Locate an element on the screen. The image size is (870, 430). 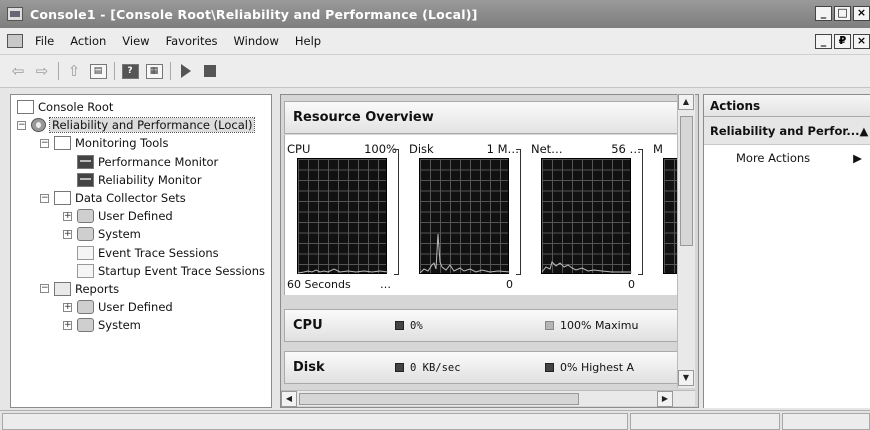
disk-usage-value: 0 KB/sec is located at coordinates (435, 367).